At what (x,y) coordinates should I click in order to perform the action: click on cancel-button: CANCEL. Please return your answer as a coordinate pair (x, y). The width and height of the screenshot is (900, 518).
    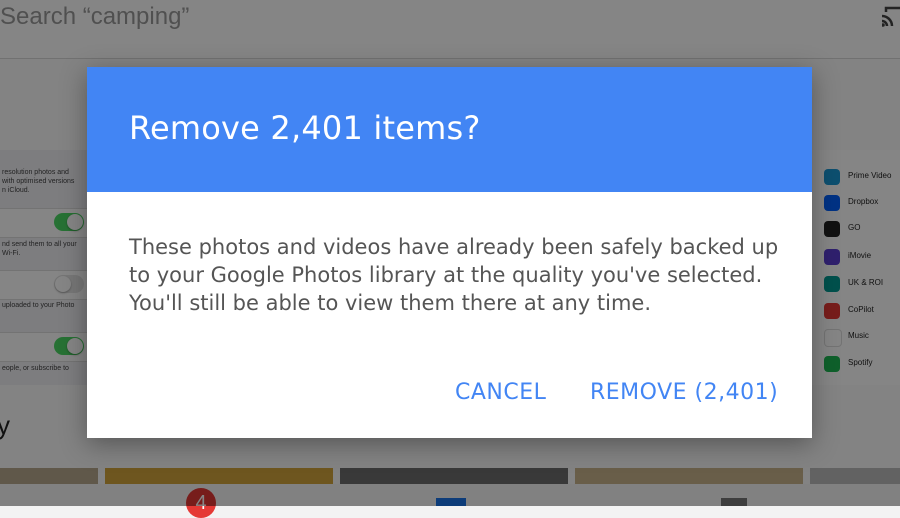
    Looking at the image, I should click on (500, 392).